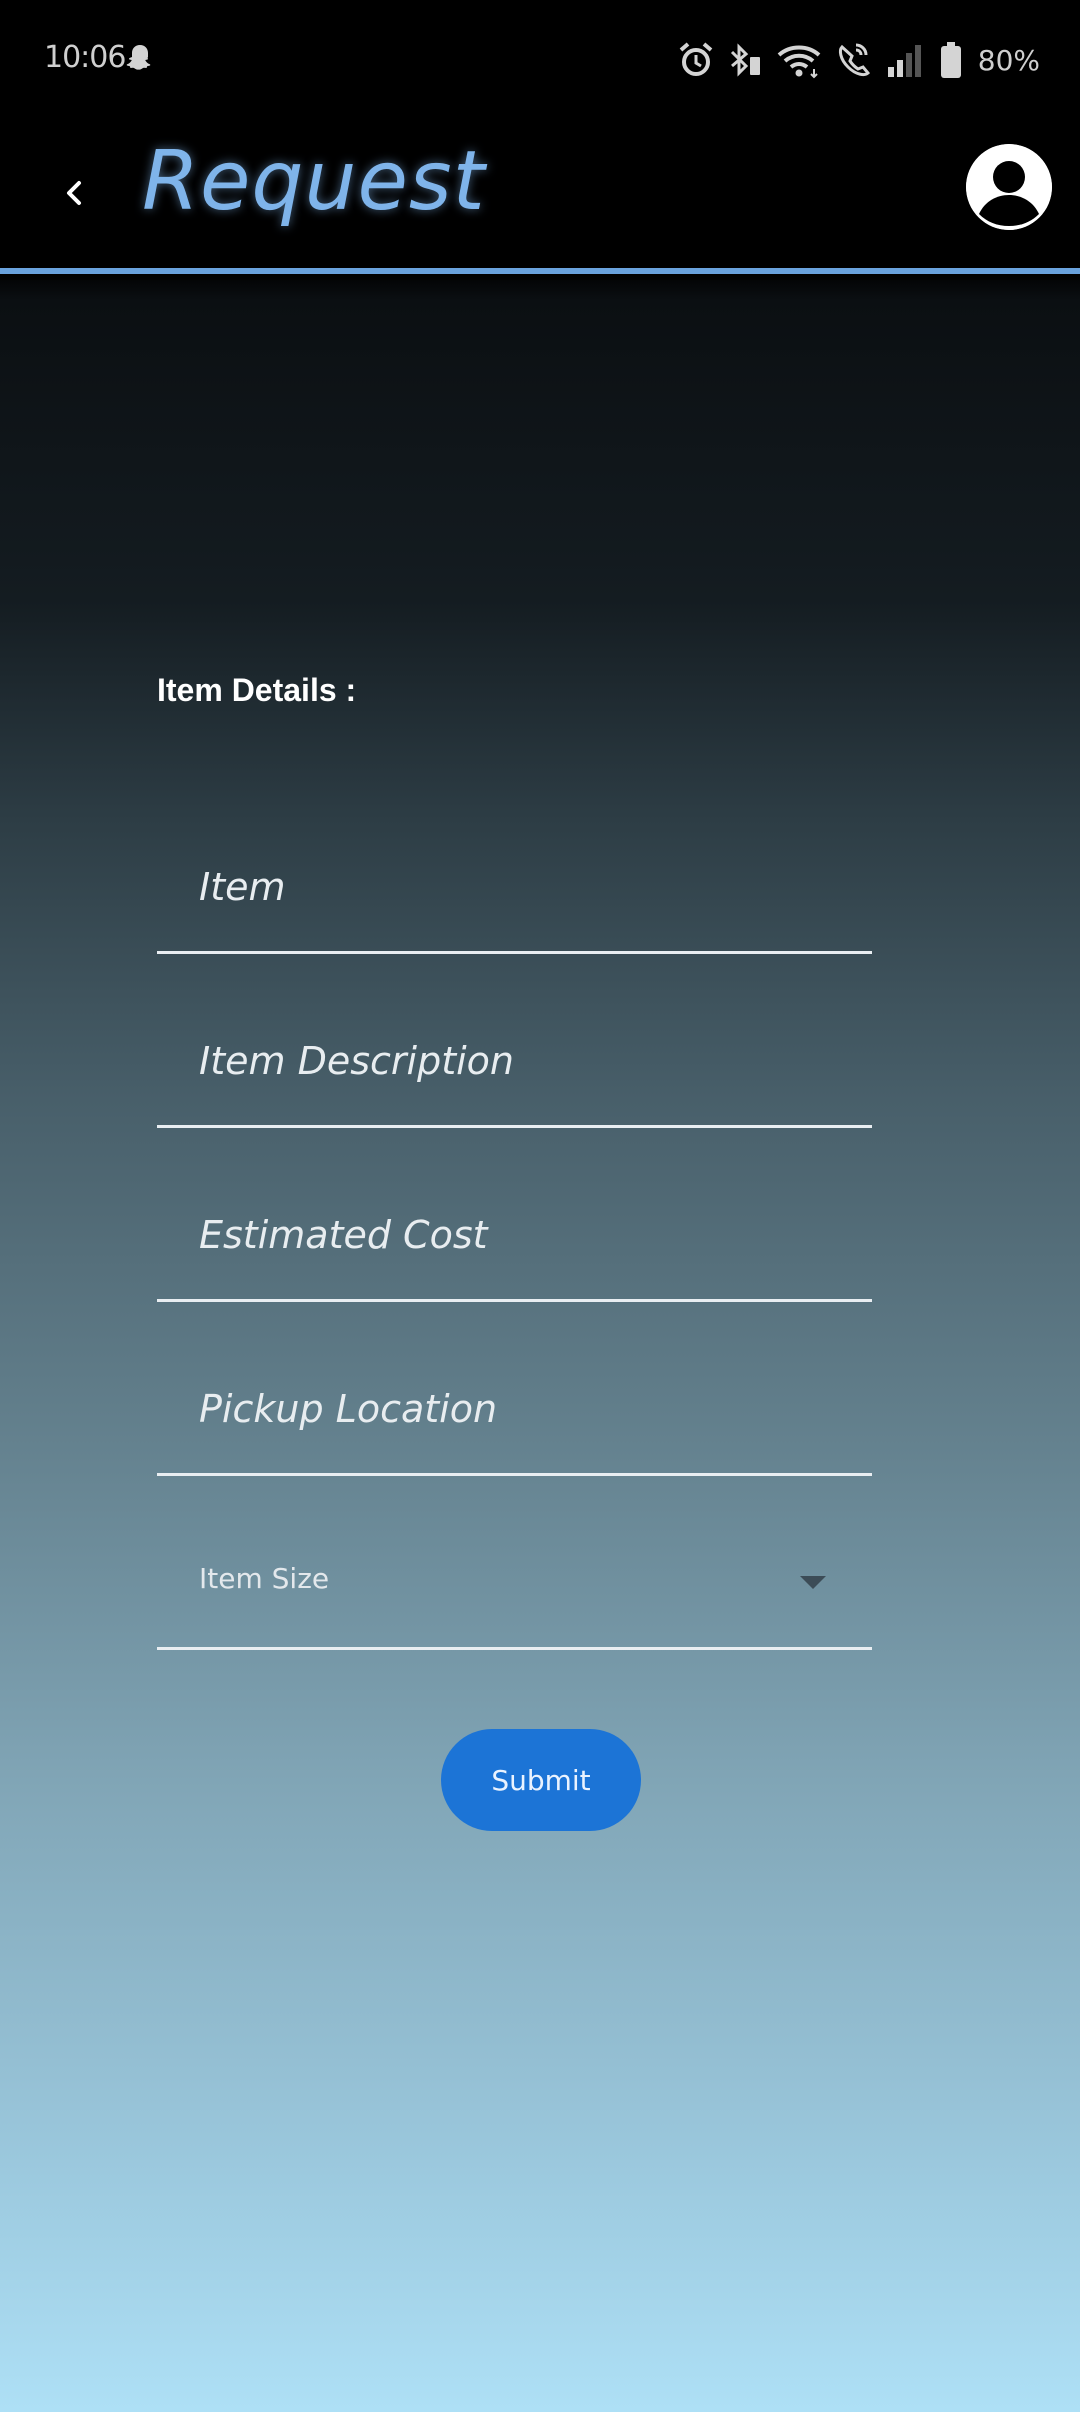  I want to click on status-bar: 10:06 80%, so click(540, 60).